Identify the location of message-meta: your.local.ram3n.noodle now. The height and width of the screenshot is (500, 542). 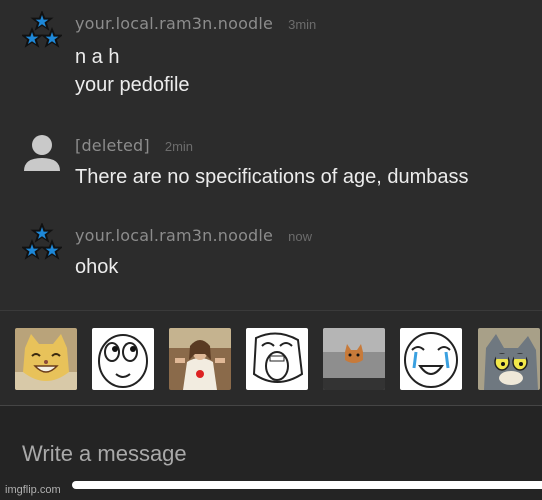
(193, 235).